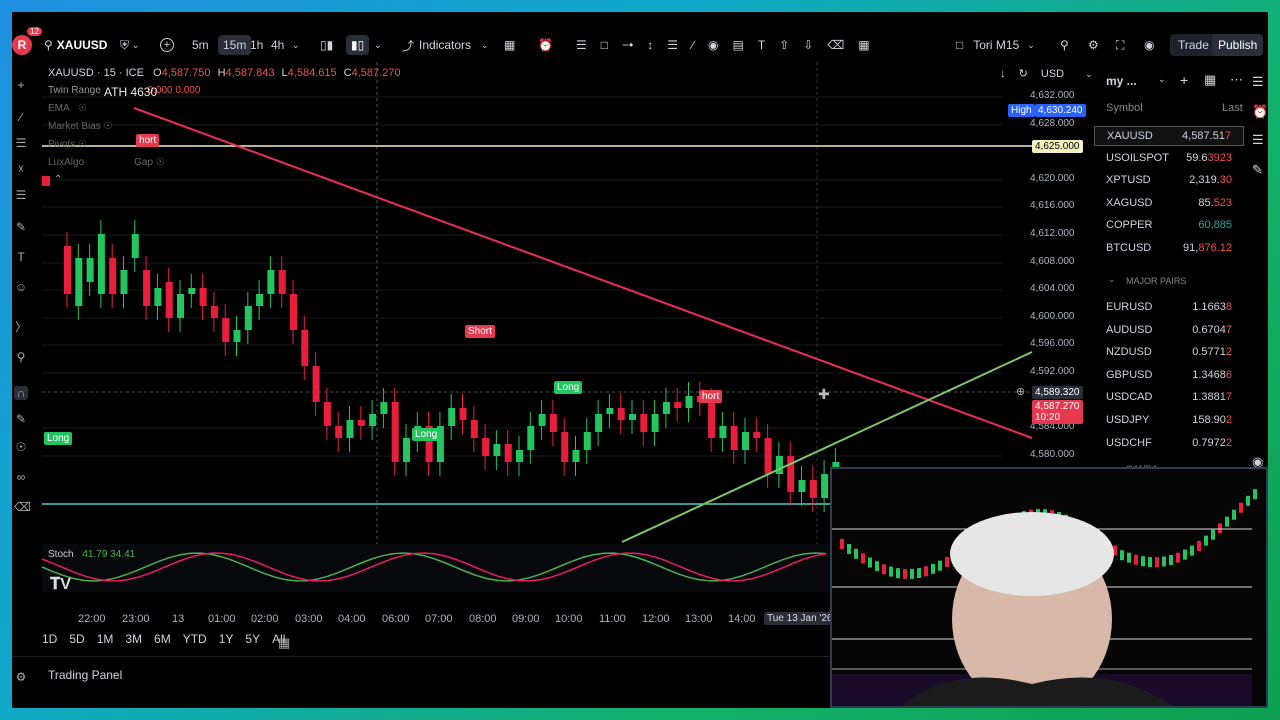  I want to click on pattern-icon: ☓, so click(21, 169).